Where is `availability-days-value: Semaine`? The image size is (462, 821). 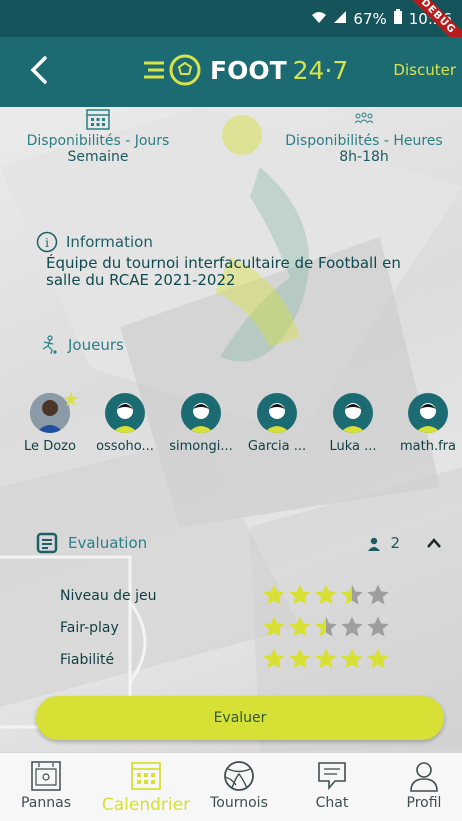
availability-days-value: Semaine is located at coordinates (98, 157).